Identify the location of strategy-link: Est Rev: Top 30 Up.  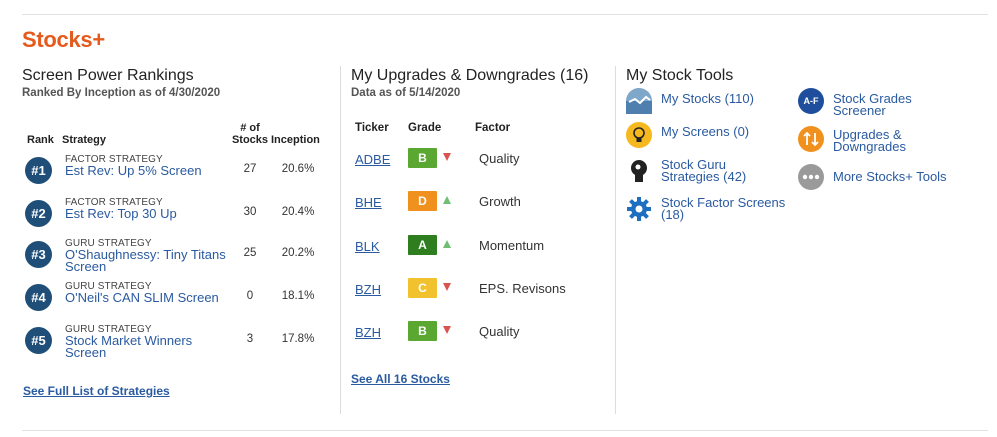
(149, 213).